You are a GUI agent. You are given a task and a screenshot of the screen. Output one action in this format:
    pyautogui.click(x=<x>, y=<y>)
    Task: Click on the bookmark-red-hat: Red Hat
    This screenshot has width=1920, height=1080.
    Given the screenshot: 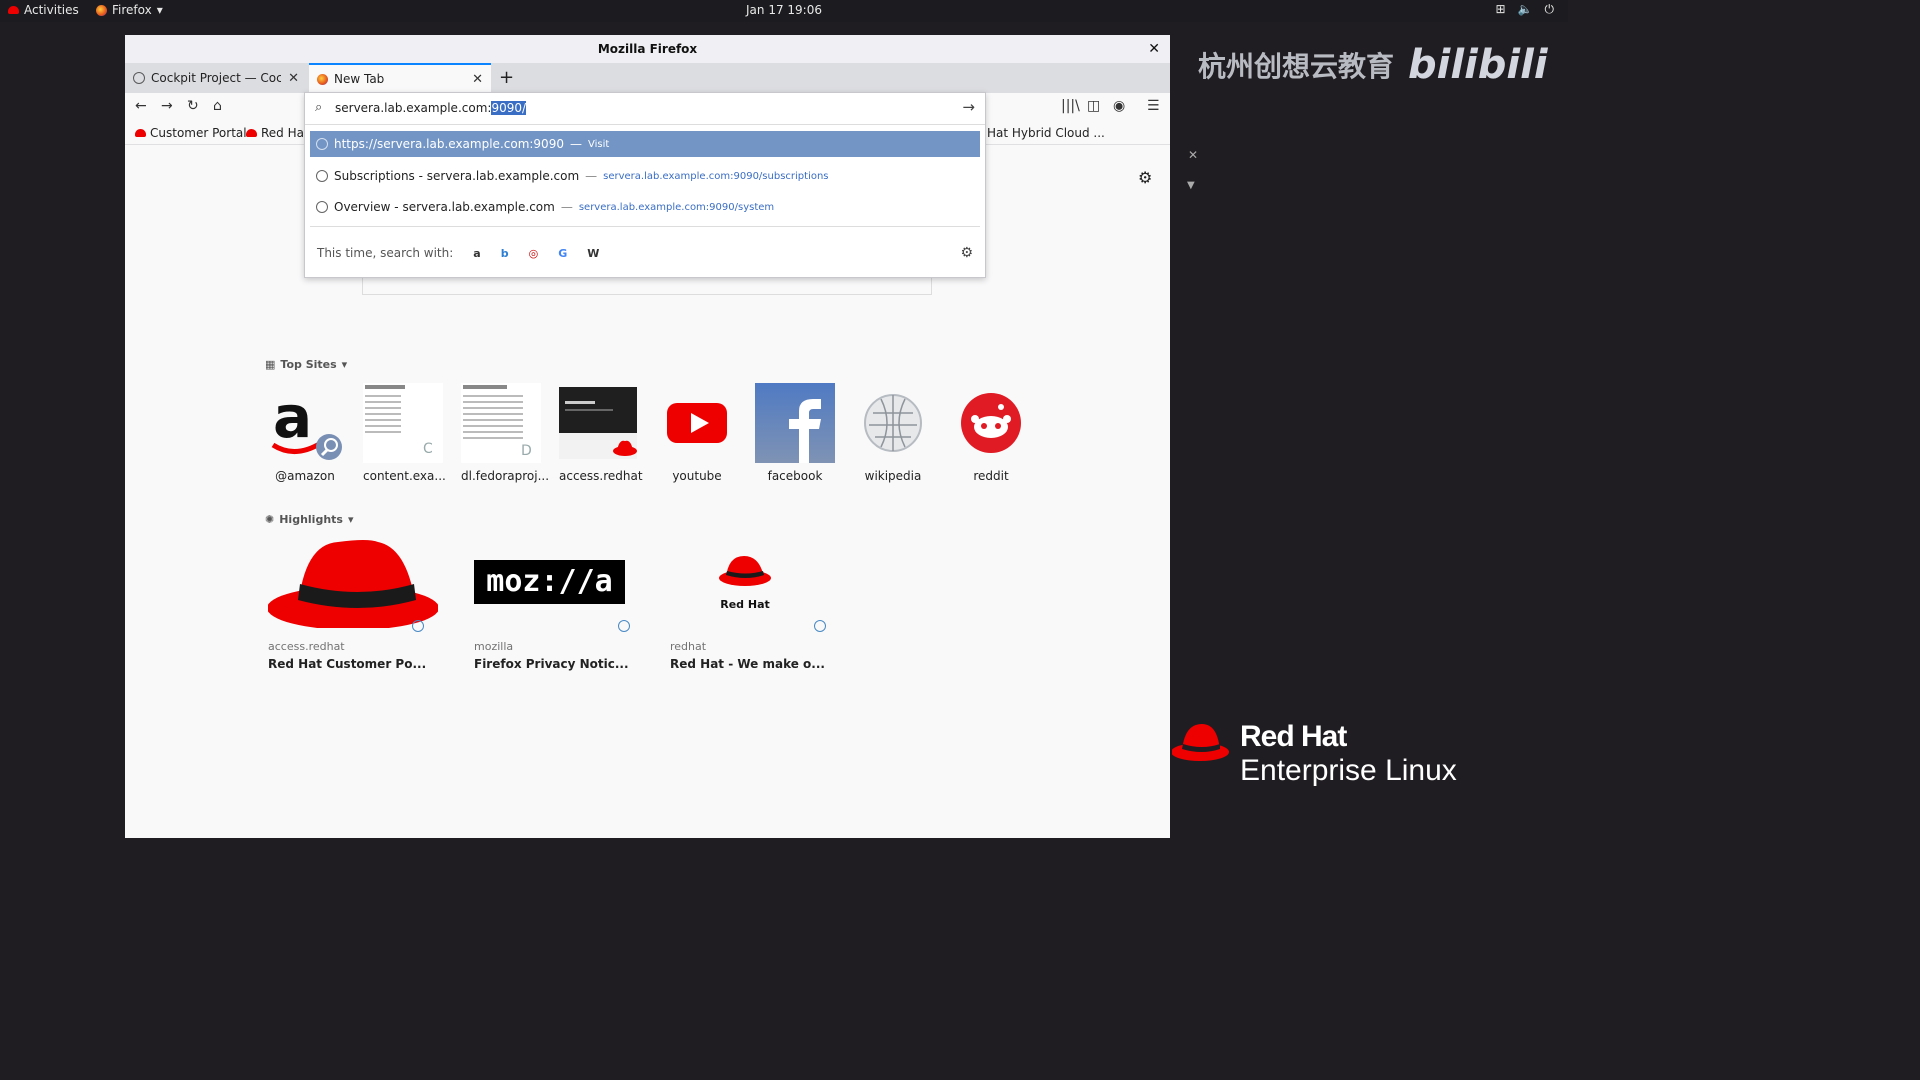 What is the action you would take?
    pyautogui.click(x=277, y=133)
    